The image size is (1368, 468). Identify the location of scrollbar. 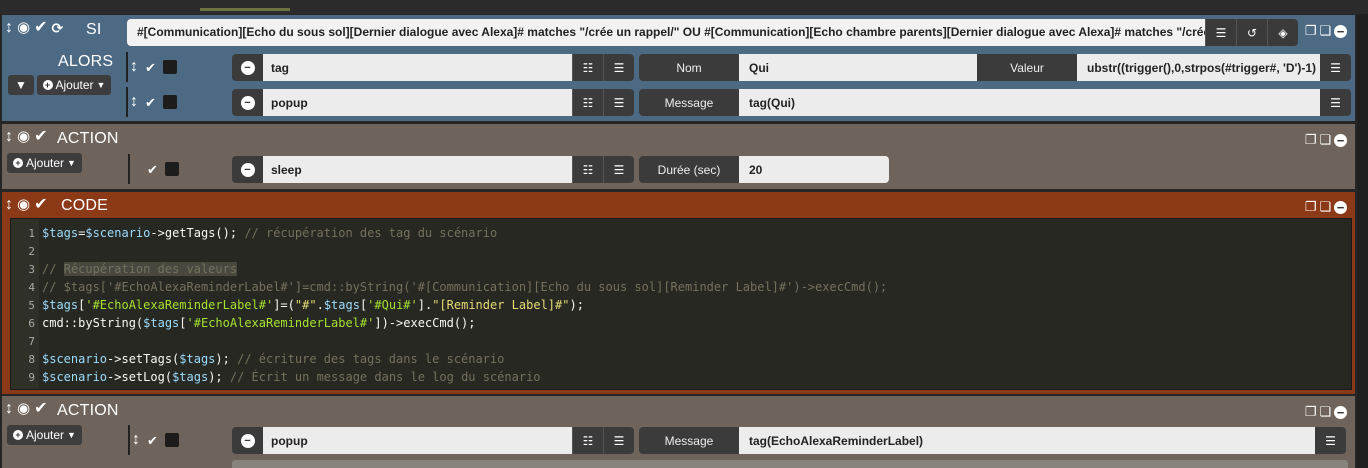
(1362, 241).